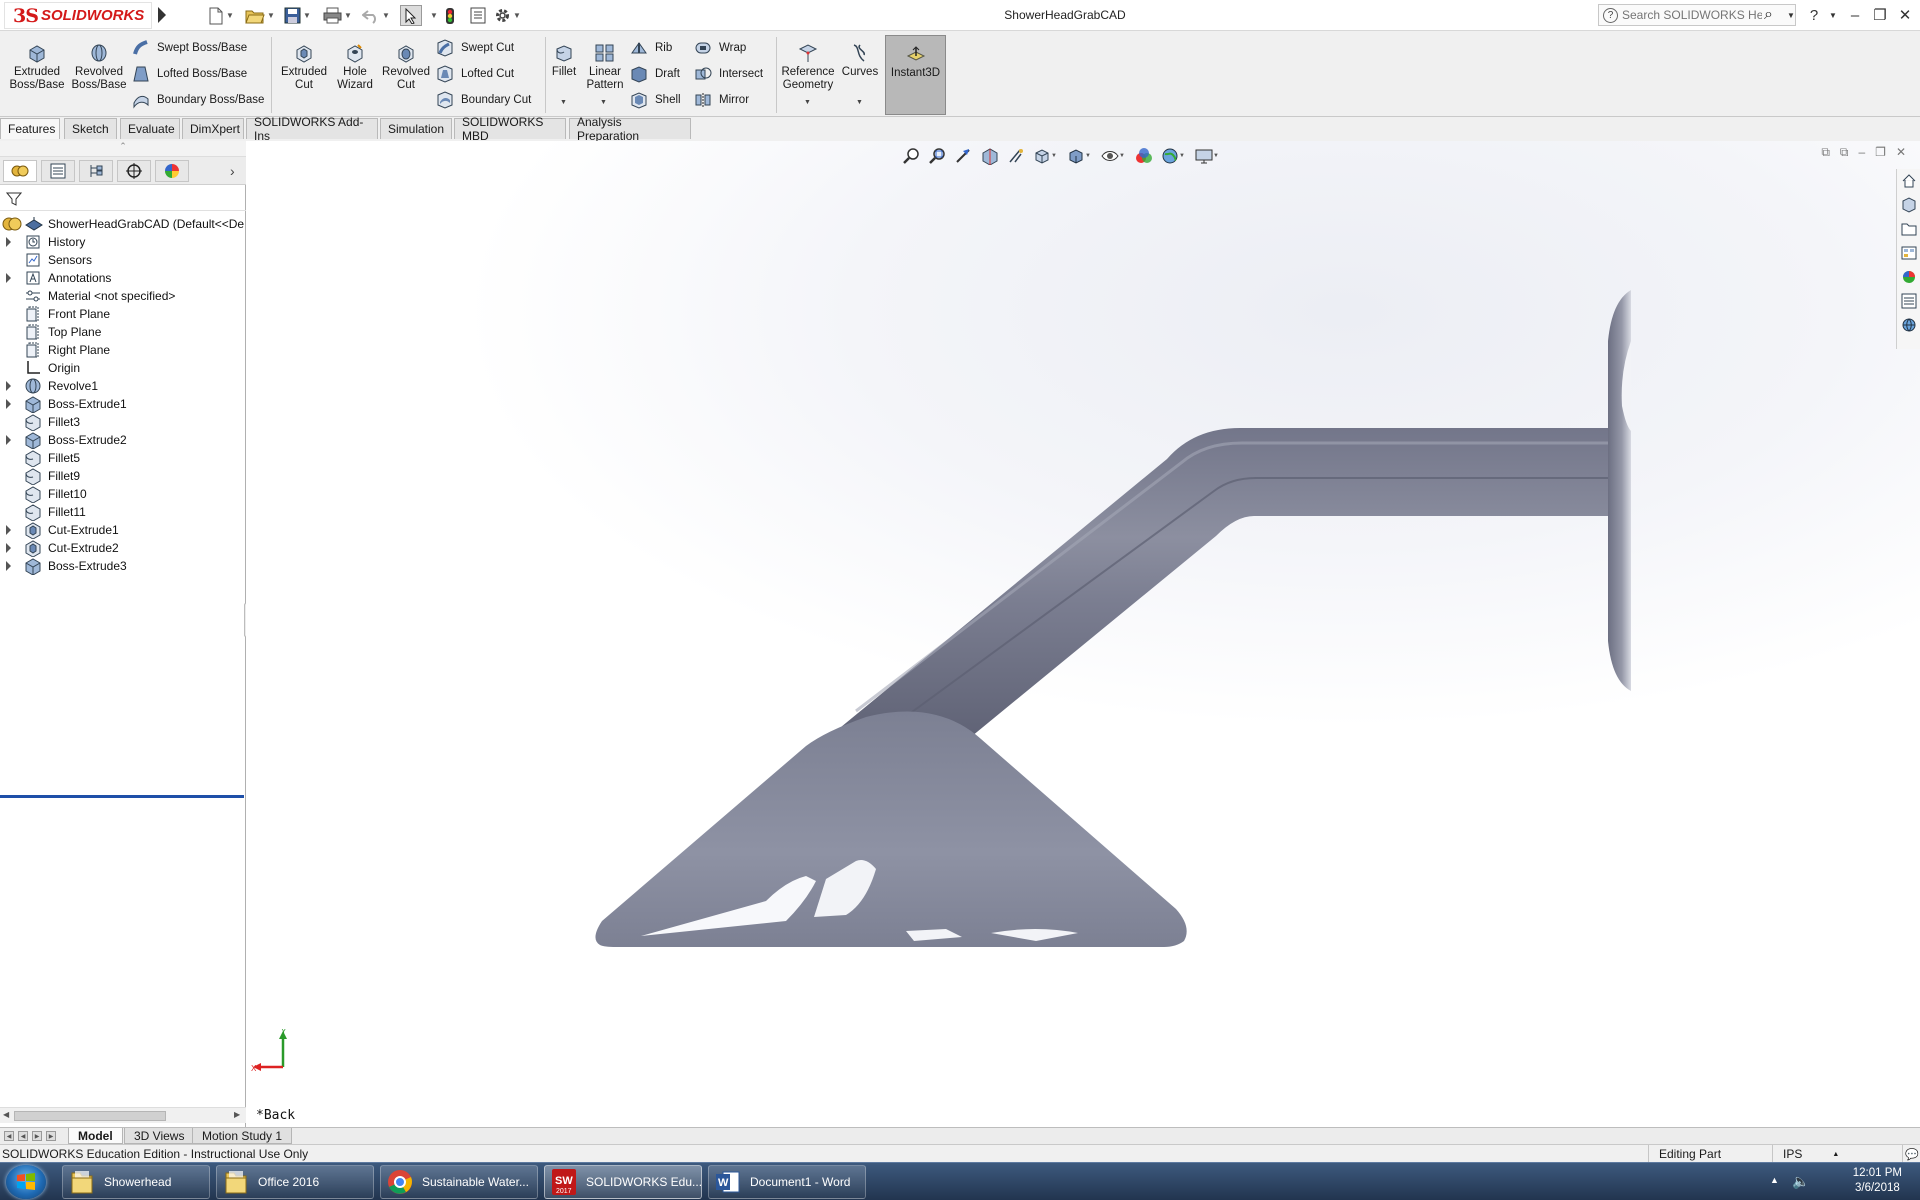 The height and width of the screenshot is (1200, 1920). I want to click on options-button: ▼, so click(507, 15).